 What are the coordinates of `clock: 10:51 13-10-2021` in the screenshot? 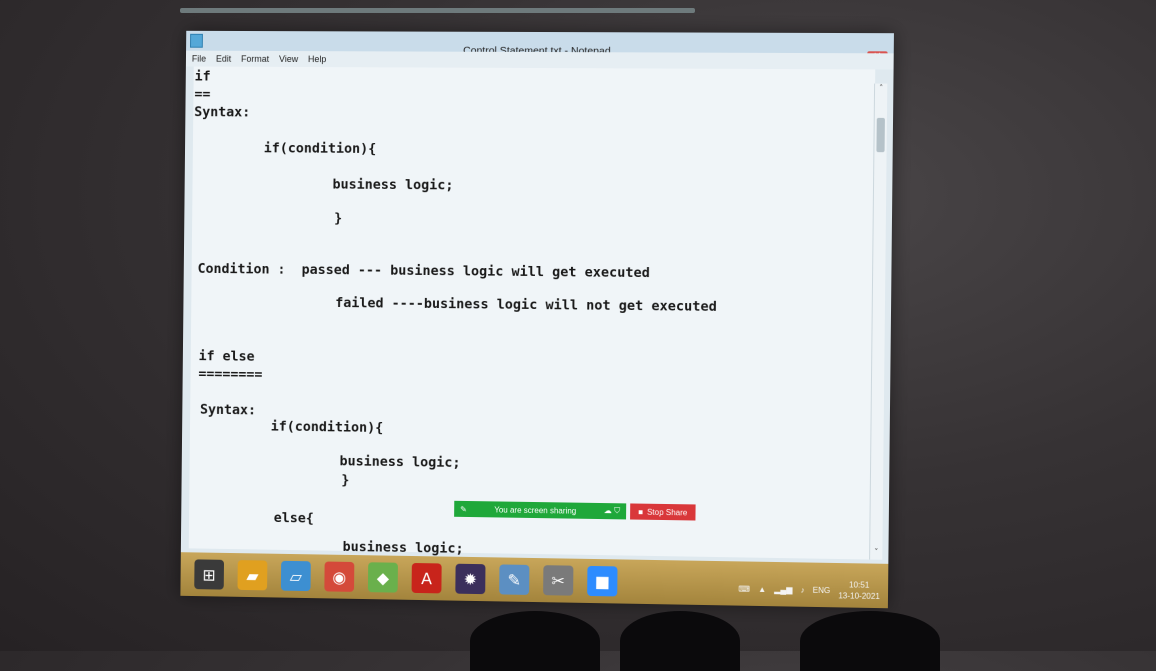 It's located at (859, 590).